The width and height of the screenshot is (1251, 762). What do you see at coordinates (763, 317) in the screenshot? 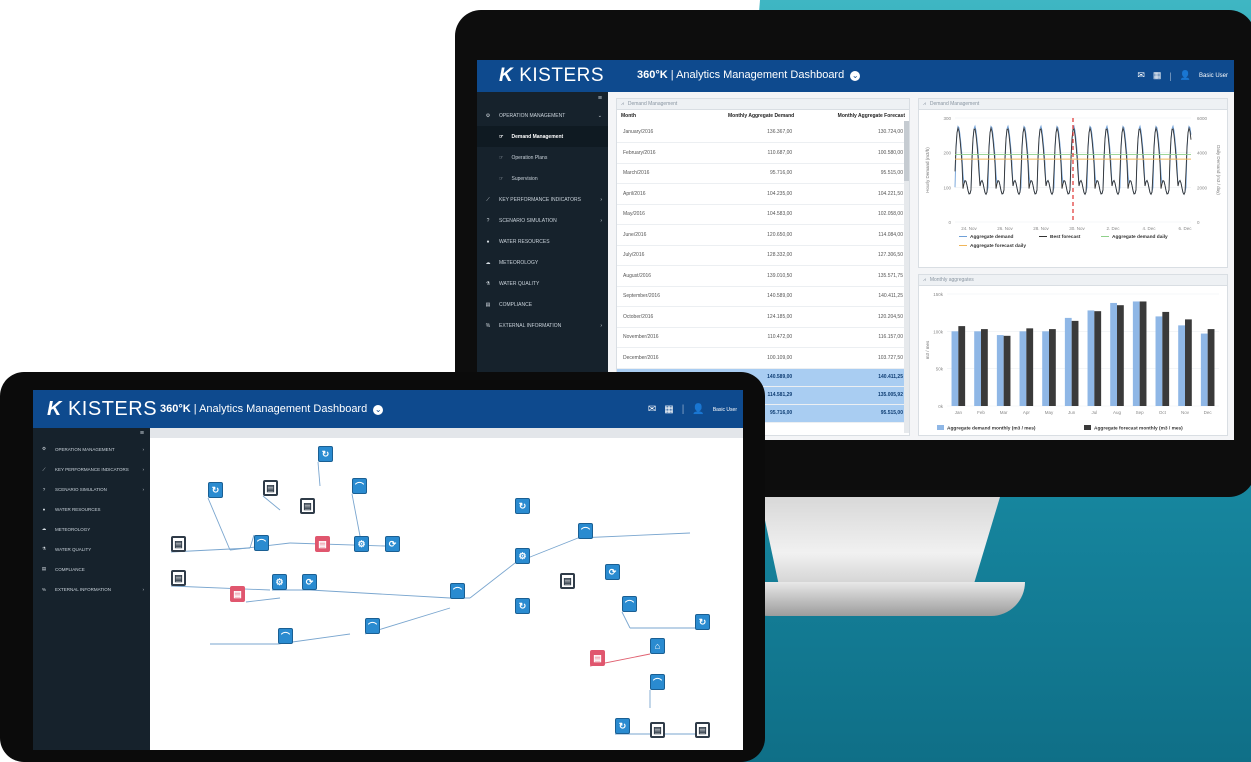
I see `table-row: October/2016 124.185,00 120.204,50` at bounding box center [763, 317].